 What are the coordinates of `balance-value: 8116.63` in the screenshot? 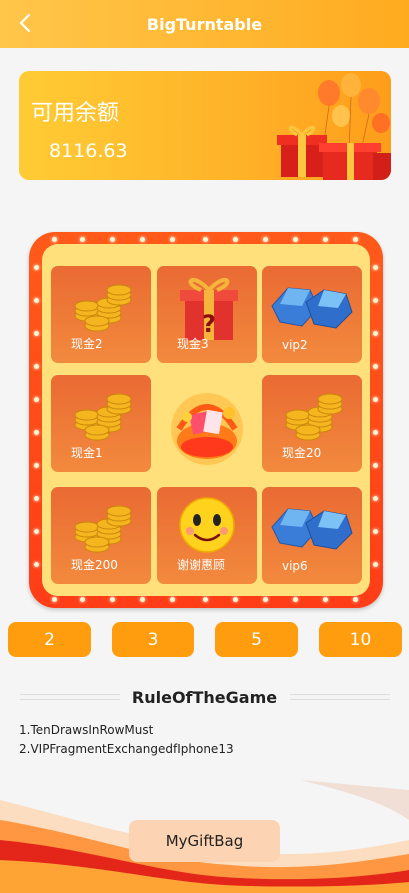 It's located at (88, 151).